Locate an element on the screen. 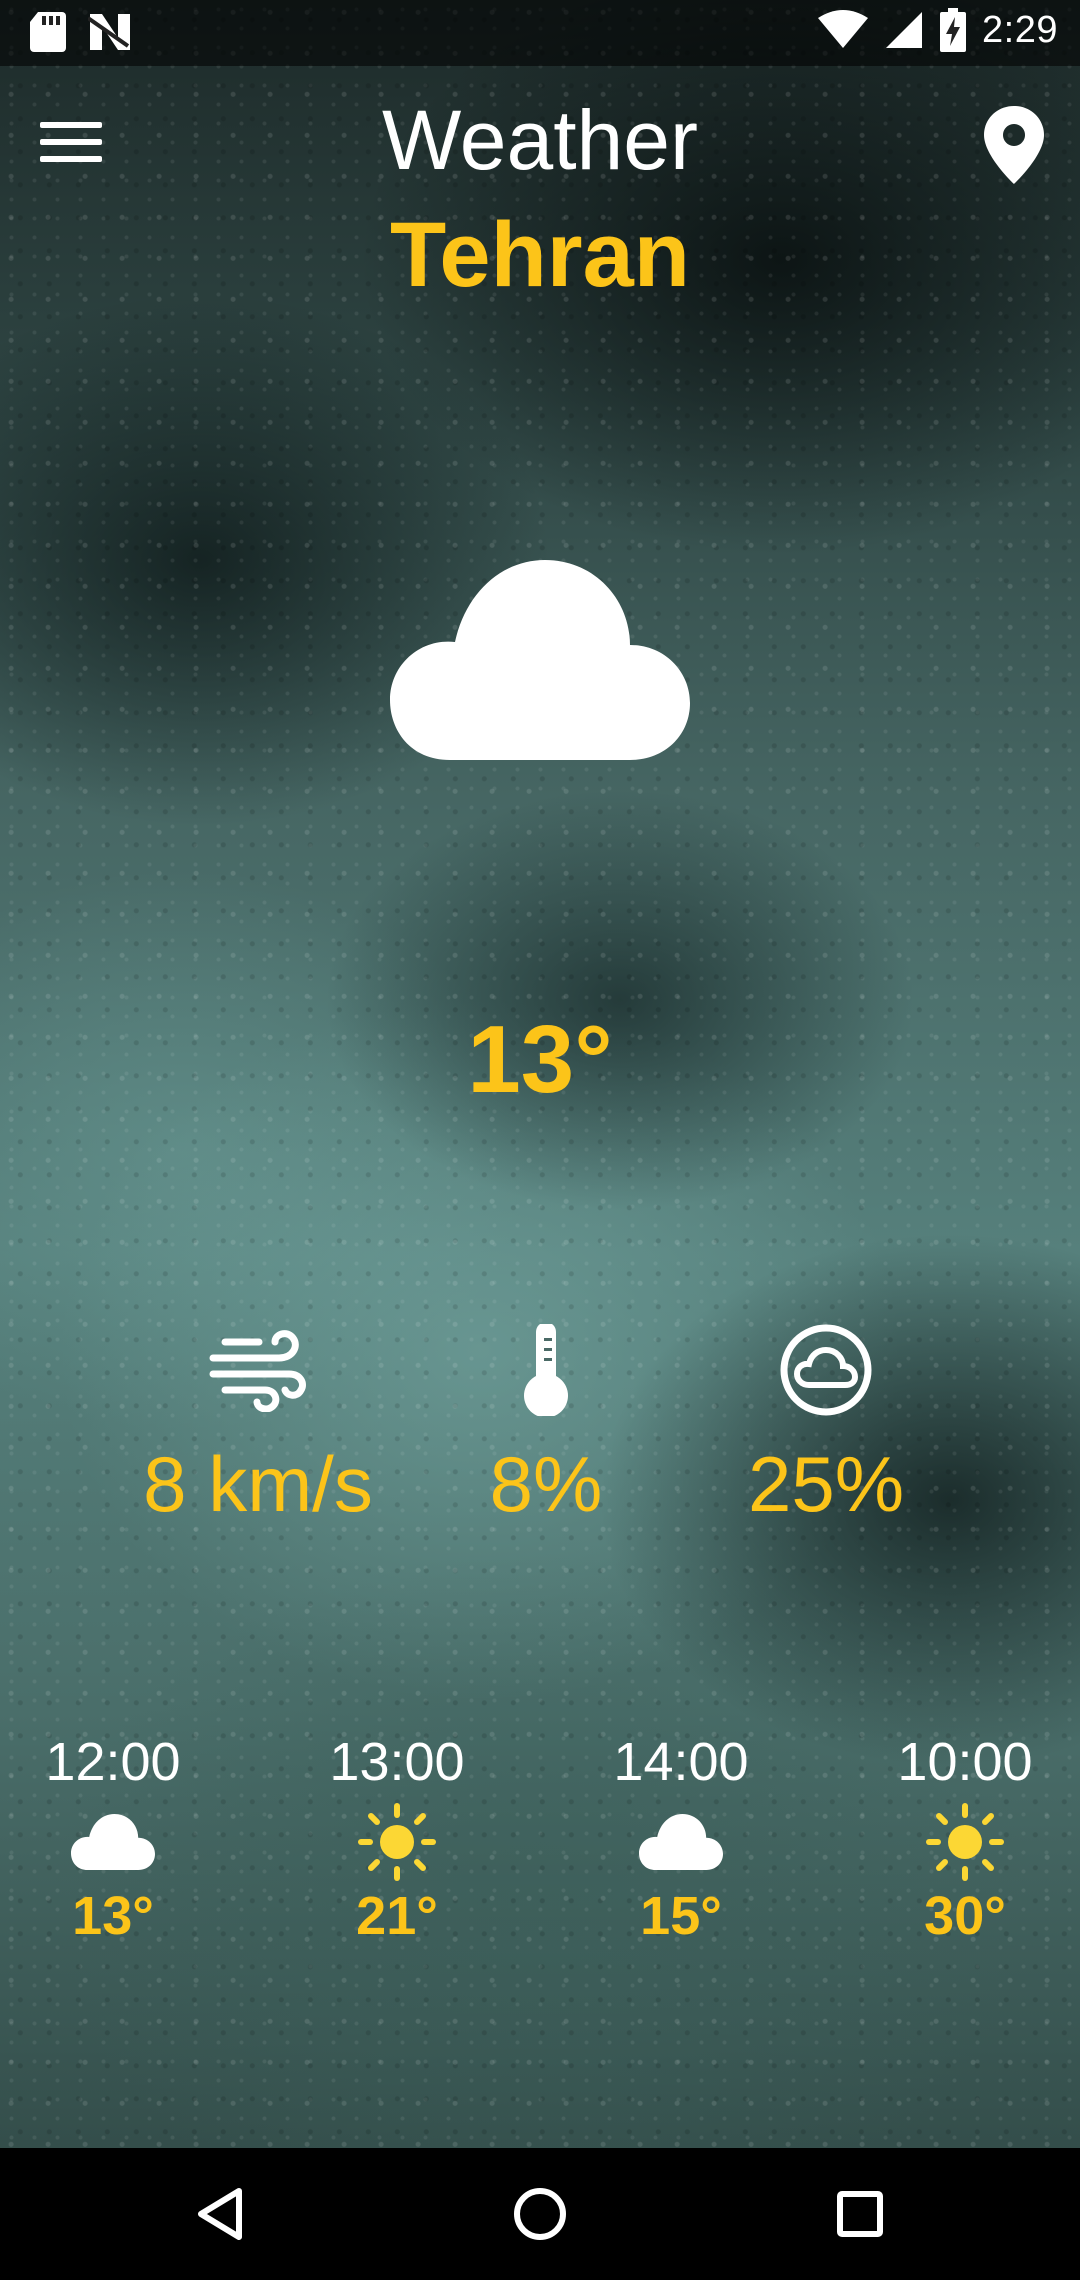 Image resolution: width=1080 pixels, height=2280 pixels. hourly-item: 10:00 30° is located at coordinates (962, 1839).